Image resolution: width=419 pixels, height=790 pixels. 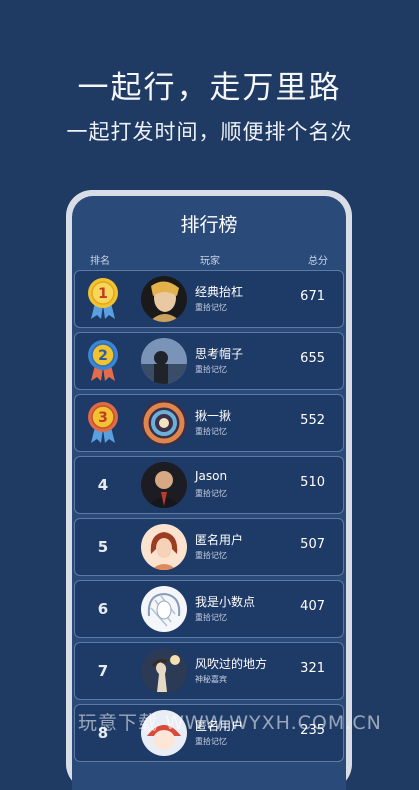 What do you see at coordinates (318, 261) in the screenshot?
I see `column-score: 总分` at bounding box center [318, 261].